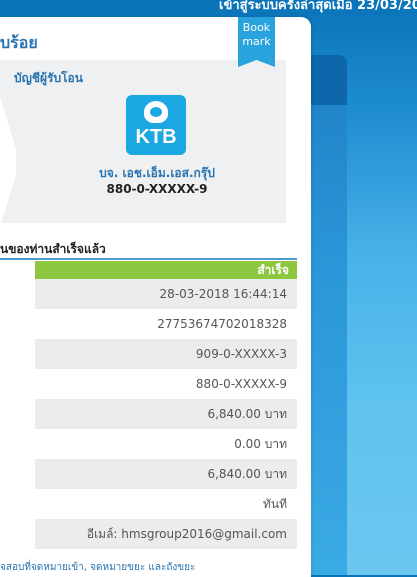 Image resolution: width=417 pixels, height=577 pixels. I want to click on table-row: 0.00 บาท, so click(166, 444).